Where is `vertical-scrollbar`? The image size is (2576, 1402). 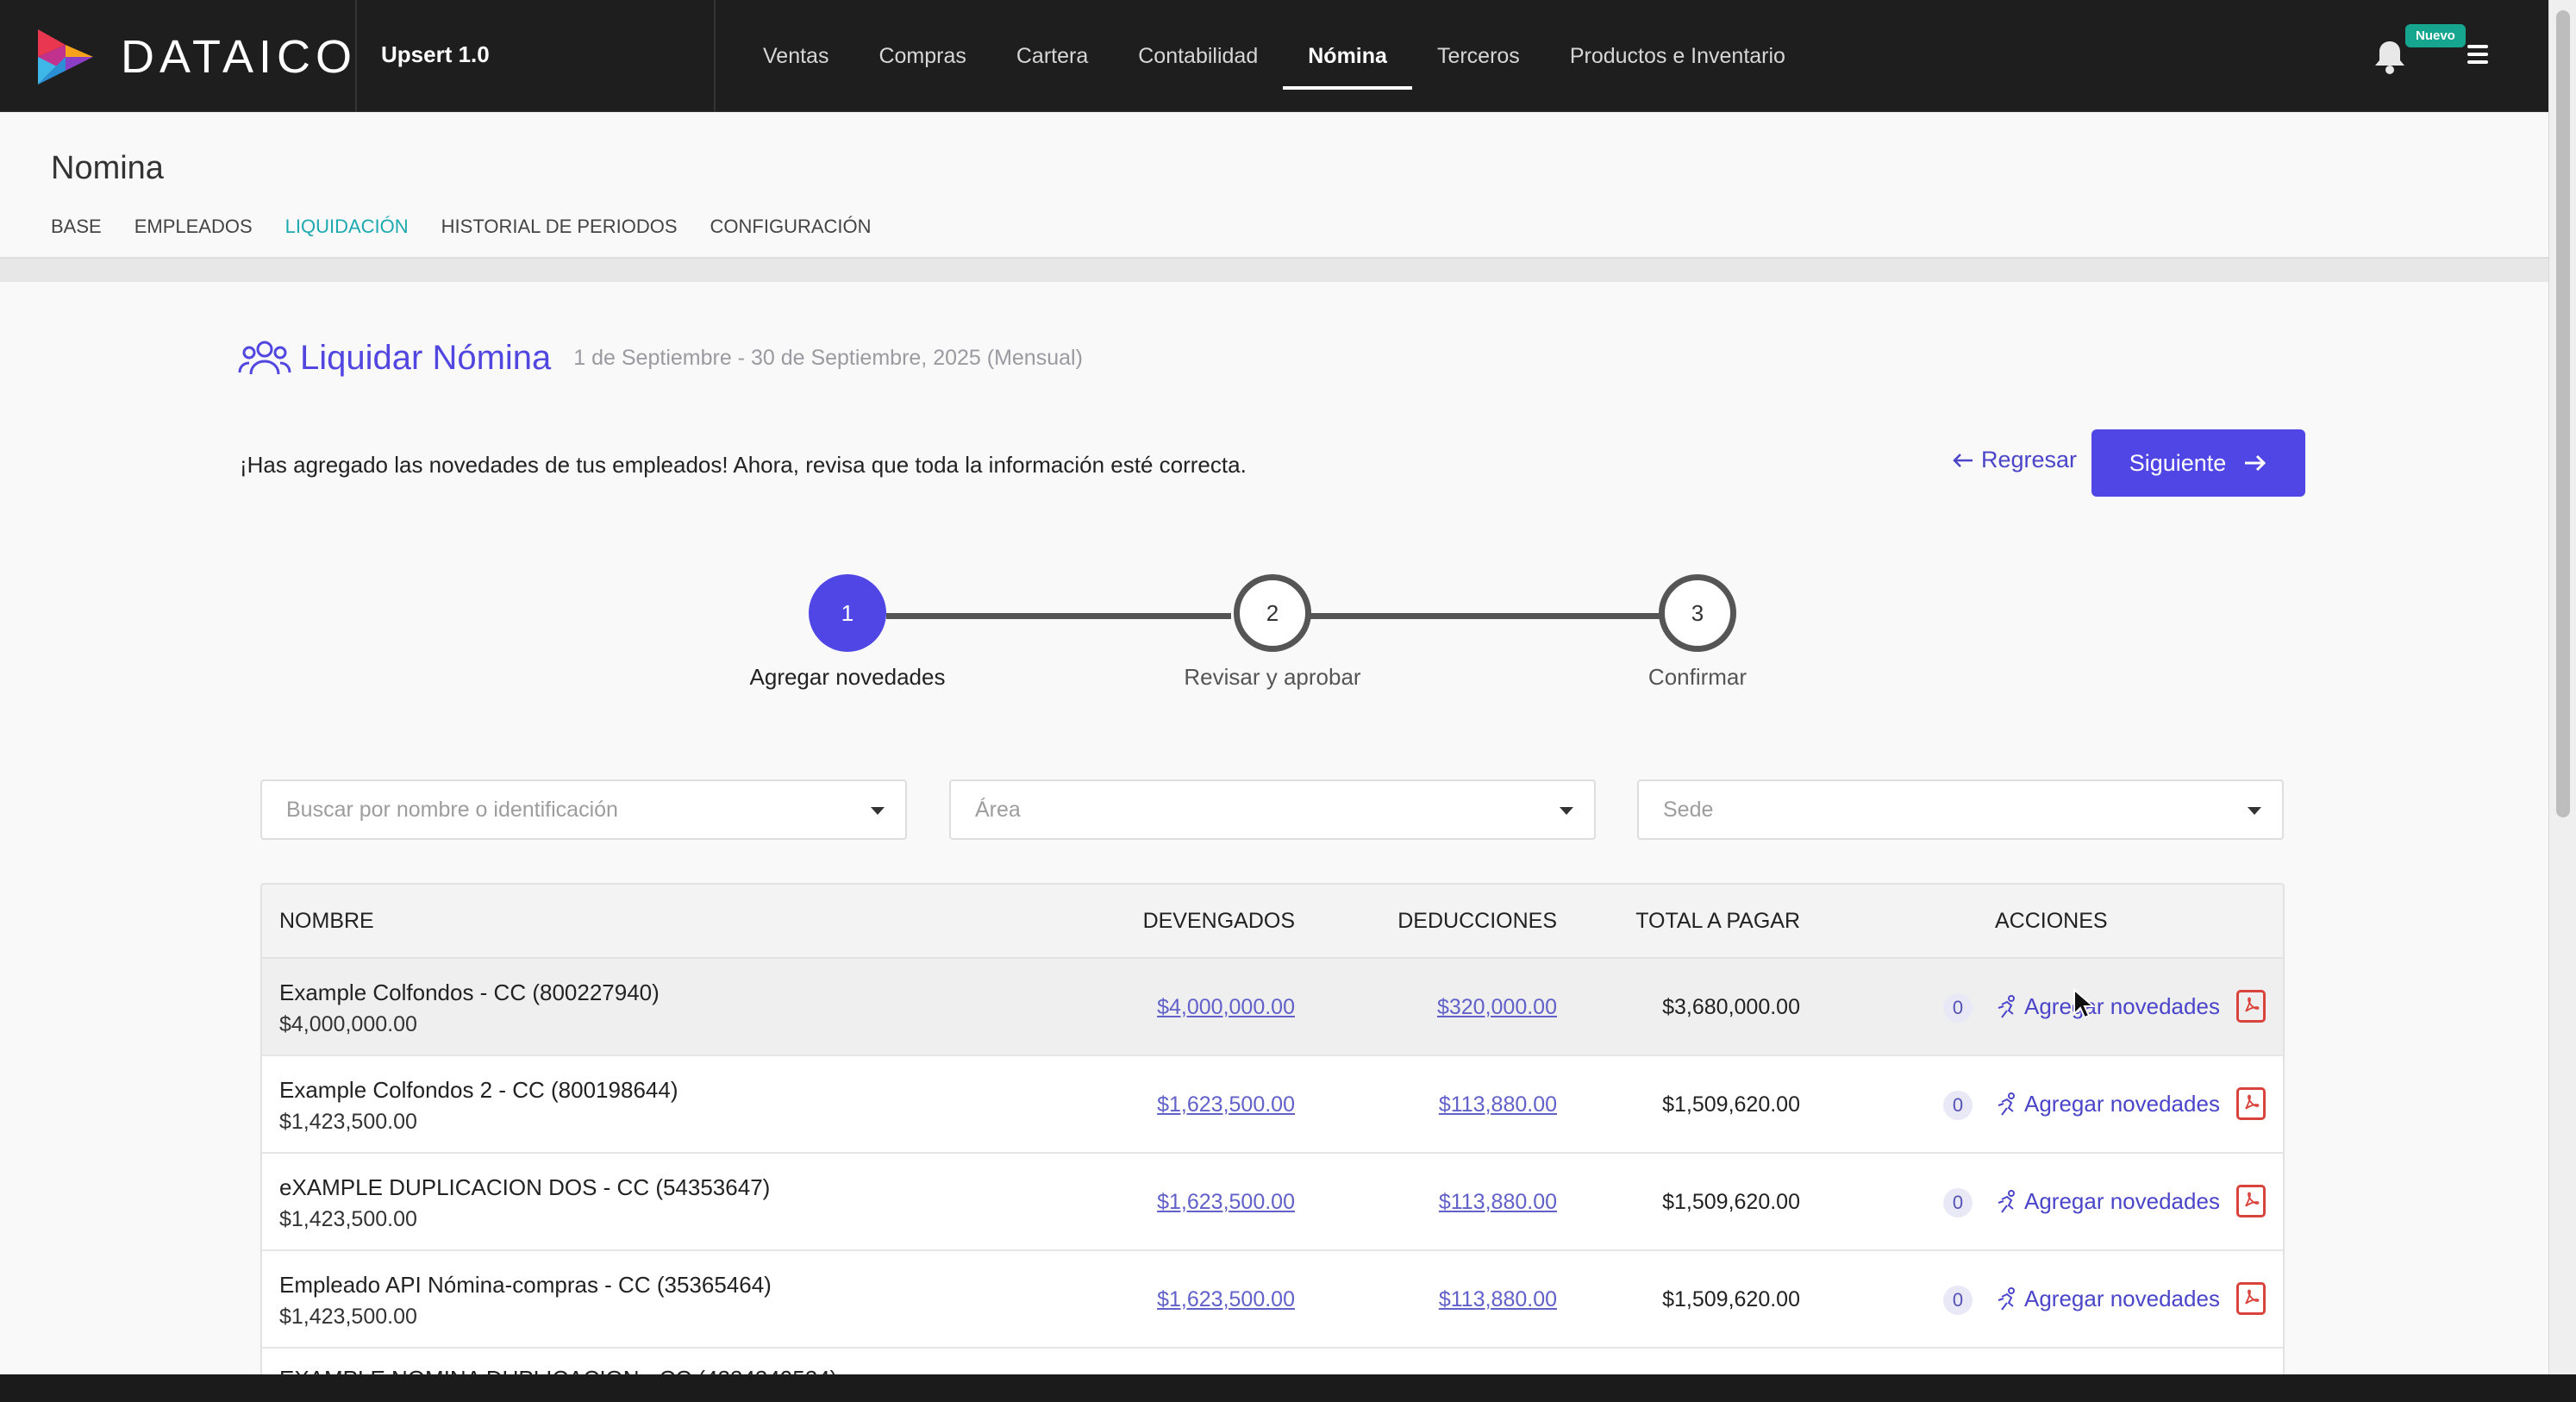
vertical-scrollbar is located at coordinates (2562, 687).